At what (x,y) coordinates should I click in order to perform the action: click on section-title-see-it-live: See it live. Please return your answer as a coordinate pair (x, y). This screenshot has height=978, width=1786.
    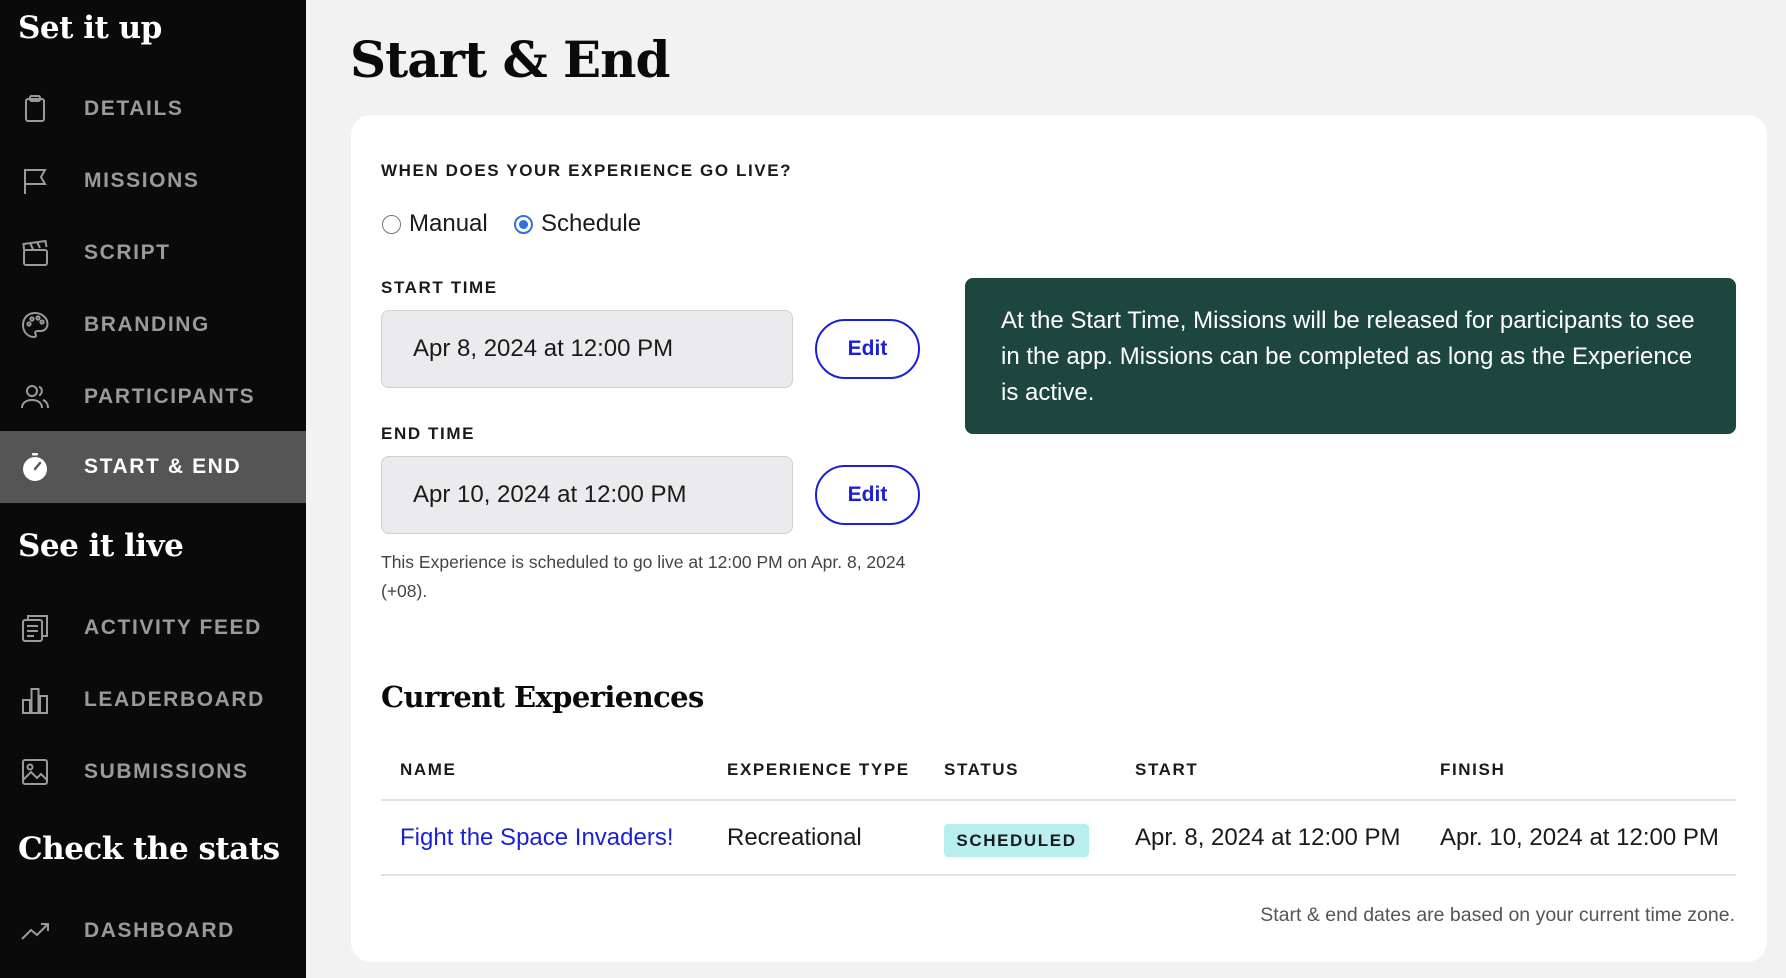
    Looking at the image, I should click on (101, 546).